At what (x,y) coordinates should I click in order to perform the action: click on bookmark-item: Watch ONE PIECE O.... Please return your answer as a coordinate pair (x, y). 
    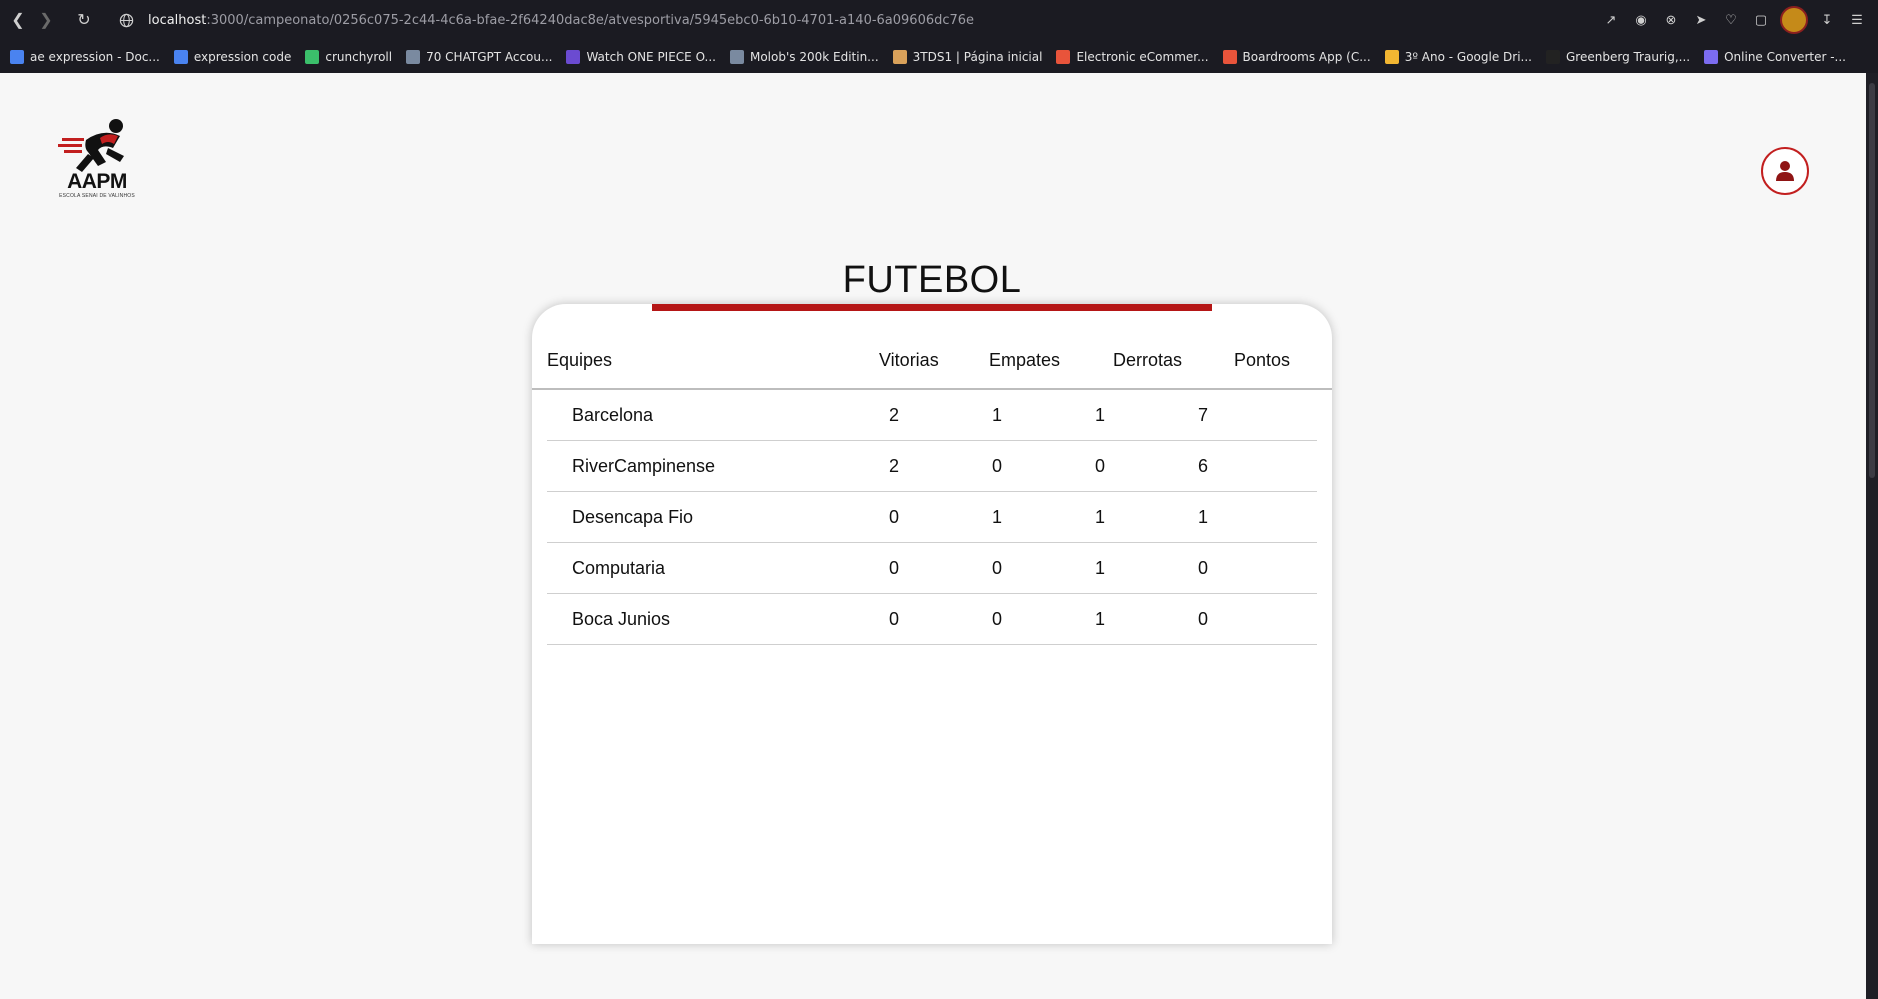
    Looking at the image, I should click on (641, 56).